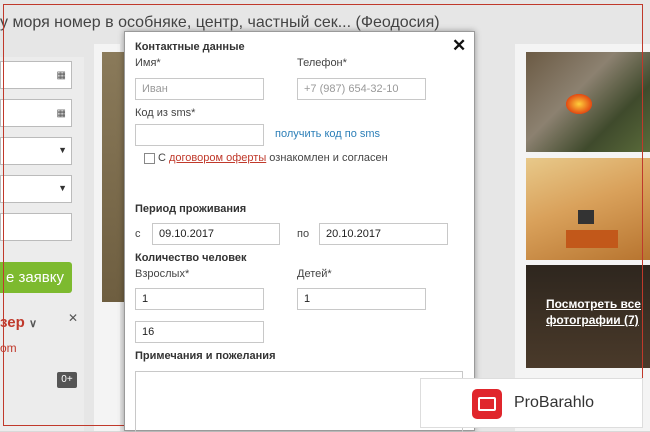 This screenshot has width=650, height=432. I want to click on phone-field: +7 (987) 654-32-10, so click(361, 89).